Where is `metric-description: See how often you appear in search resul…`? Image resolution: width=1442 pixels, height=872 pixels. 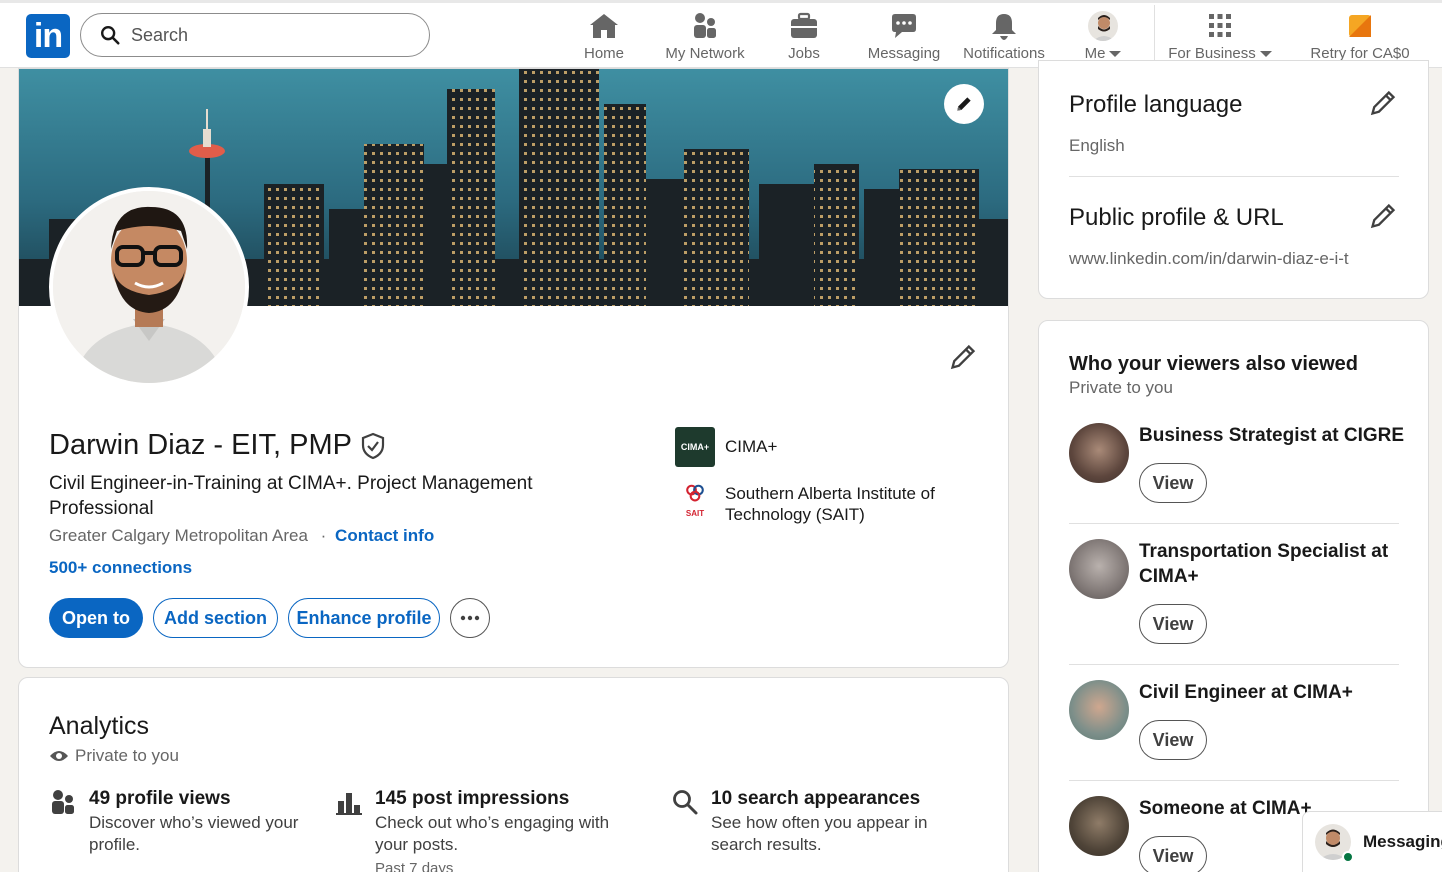 metric-description: See how often you appear in search resul… is located at coordinates (819, 833).